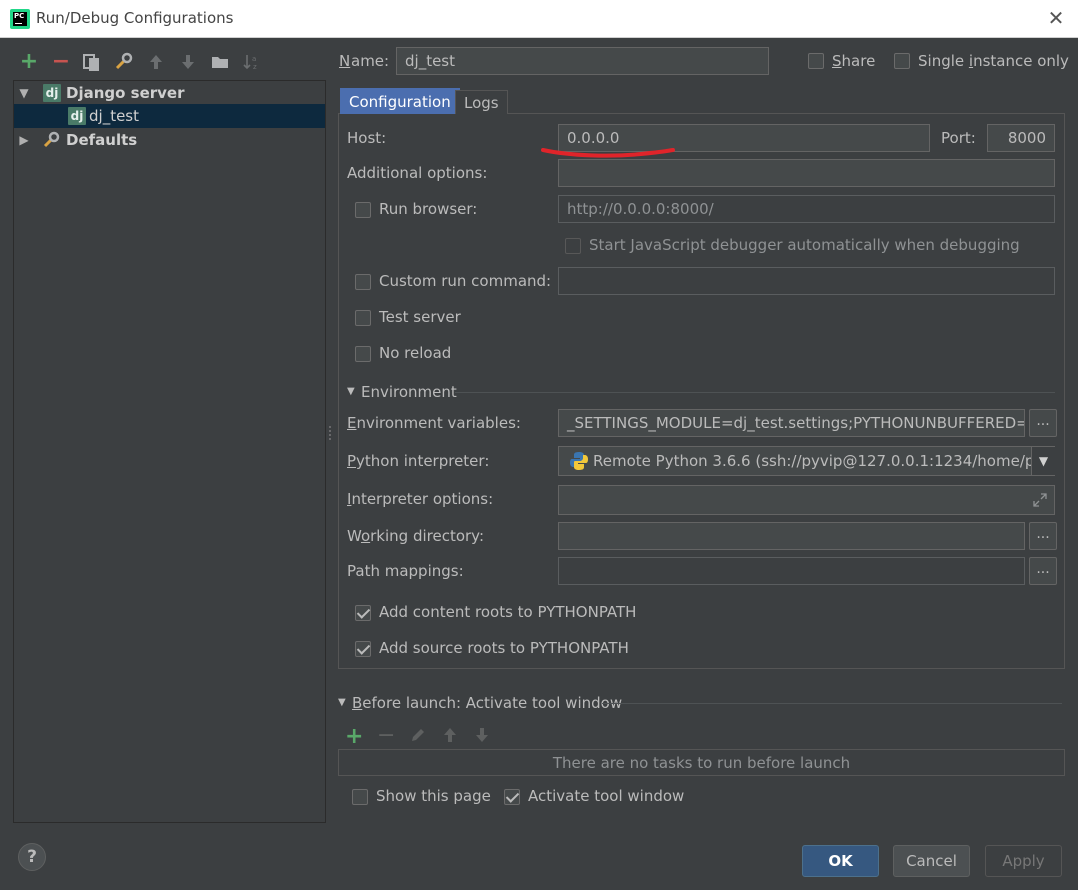  Describe the element at coordinates (450, 737) in the screenshot. I see `move-task-up-icon` at that location.